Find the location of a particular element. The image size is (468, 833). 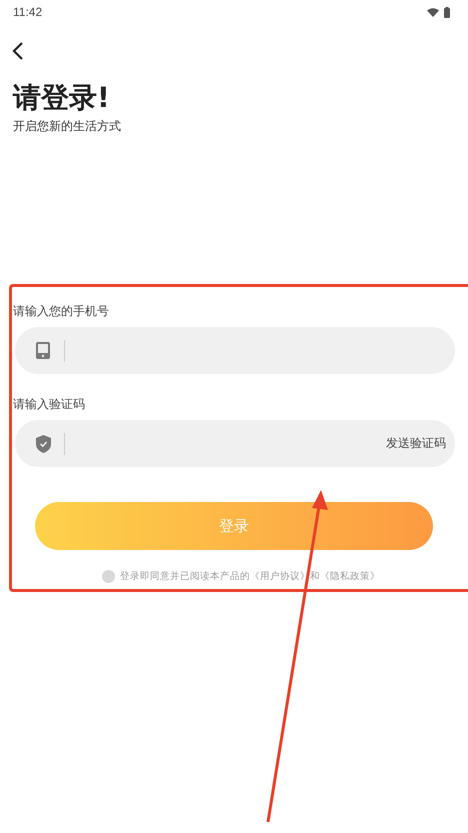

shield-check-icon is located at coordinates (43, 443).